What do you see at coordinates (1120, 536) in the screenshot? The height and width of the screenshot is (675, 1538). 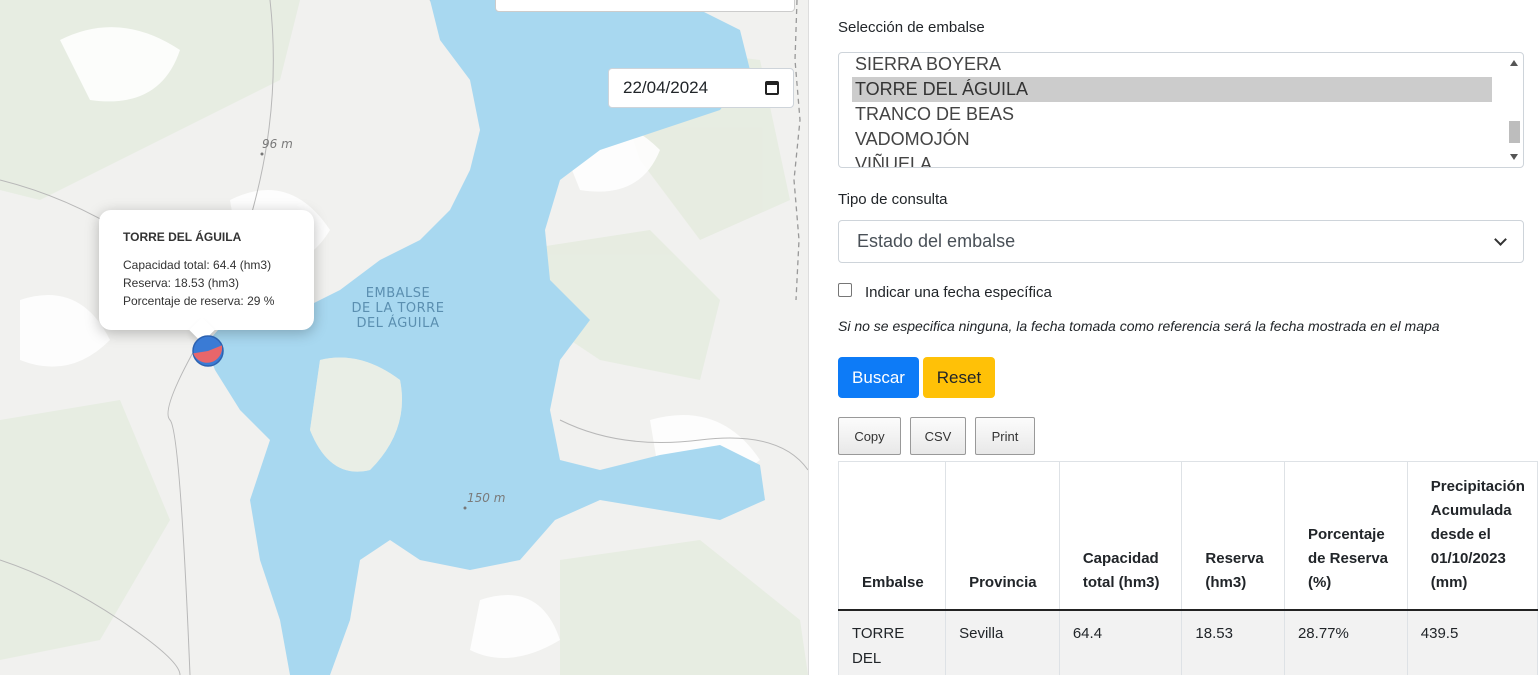 I see `column-header: Capacidad total (hm3)` at bounding box center [1120, 536].